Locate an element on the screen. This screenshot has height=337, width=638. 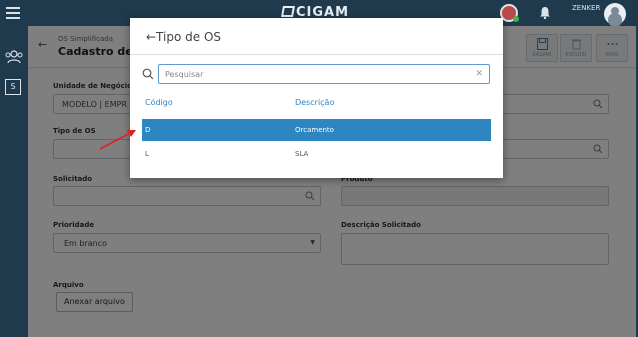
clear-icon: ✕ is located at coordinates (479, 74).